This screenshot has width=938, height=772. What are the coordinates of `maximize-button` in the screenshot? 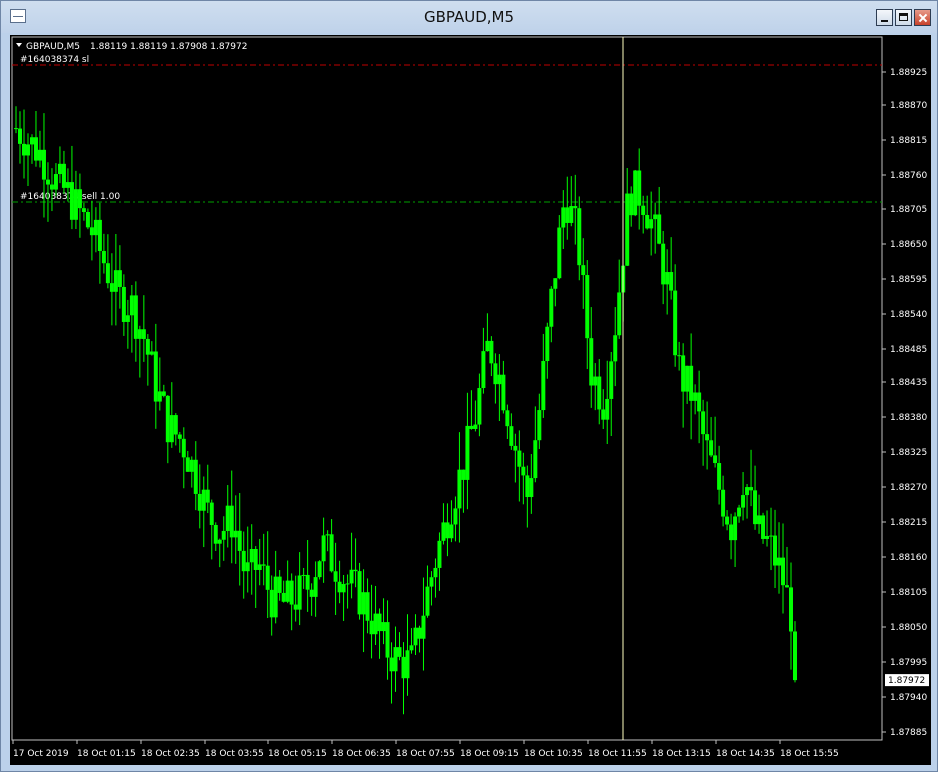 It's located at (903, 17).